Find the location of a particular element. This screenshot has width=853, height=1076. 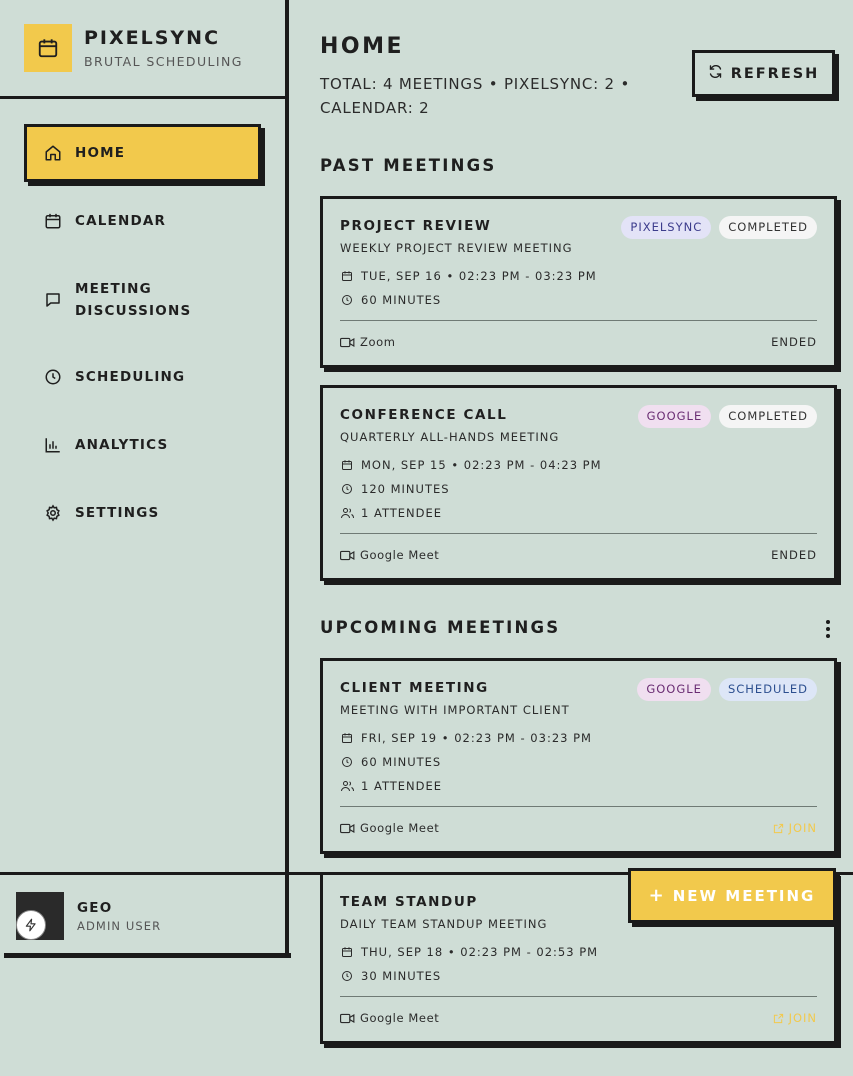

duration-text: 60 MINUTES is located at coordinates (401, 300).